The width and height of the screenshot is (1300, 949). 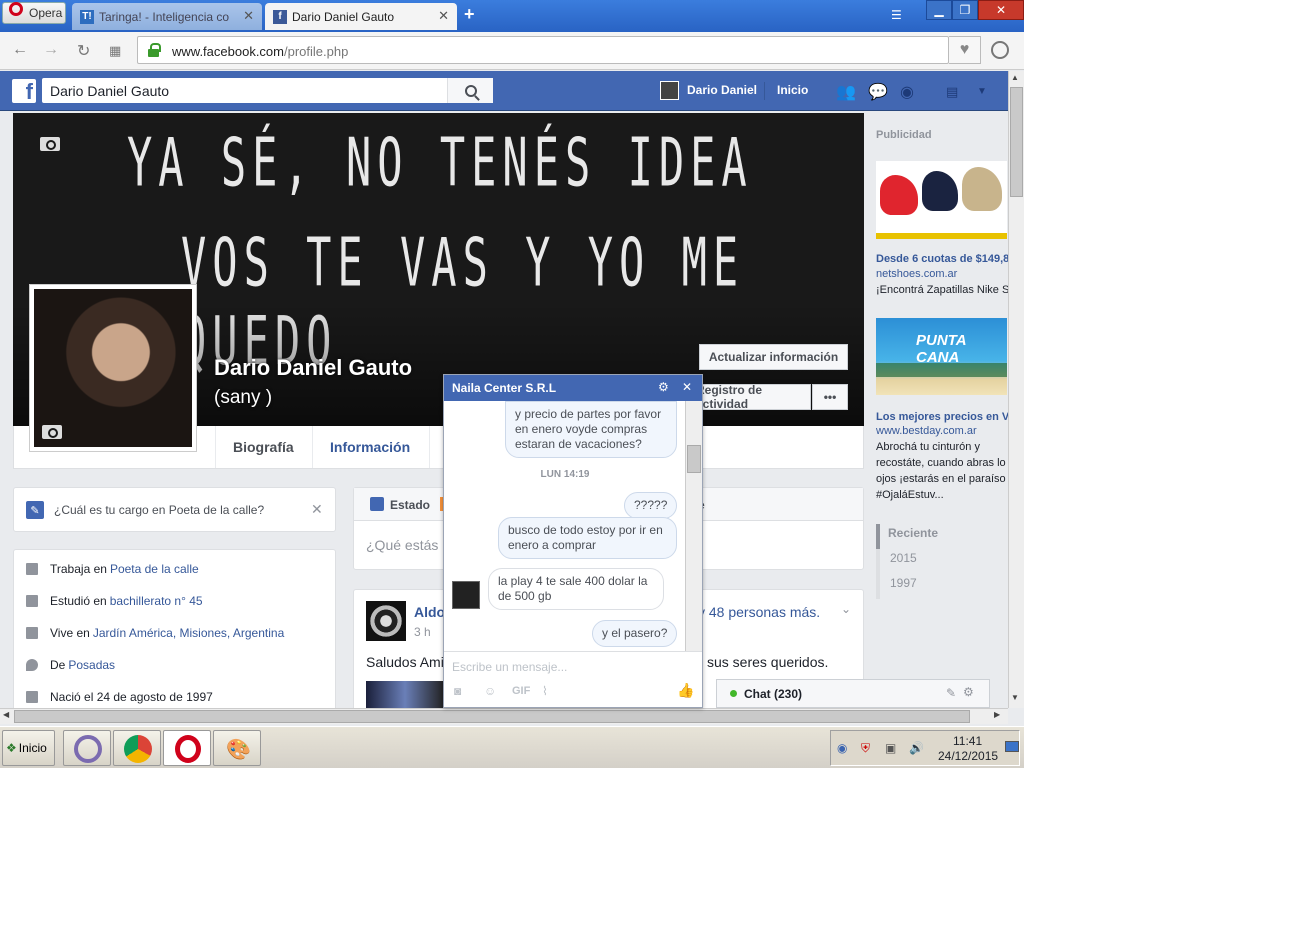 I want to click on account-menu-chevron-icon: ▼, so click(x=987, y=95).